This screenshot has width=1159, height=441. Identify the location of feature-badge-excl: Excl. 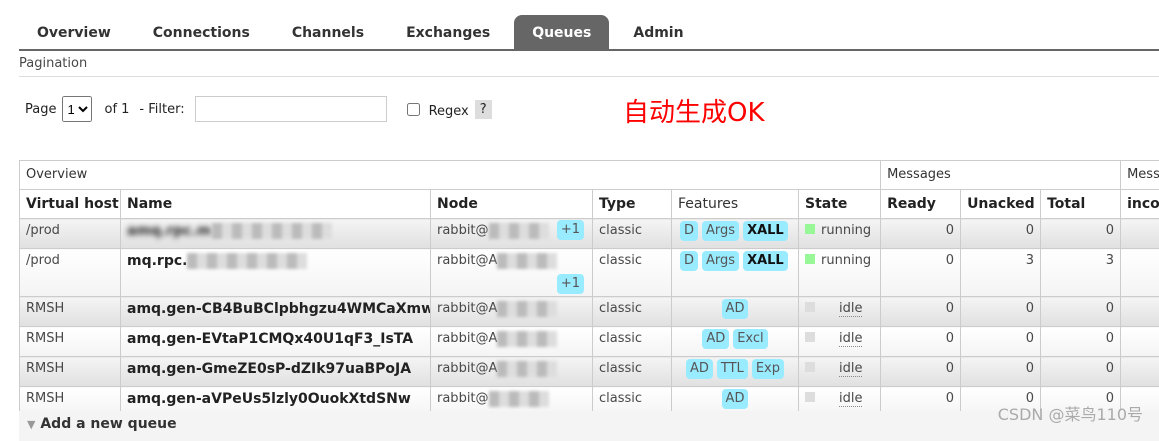
(750, 339).